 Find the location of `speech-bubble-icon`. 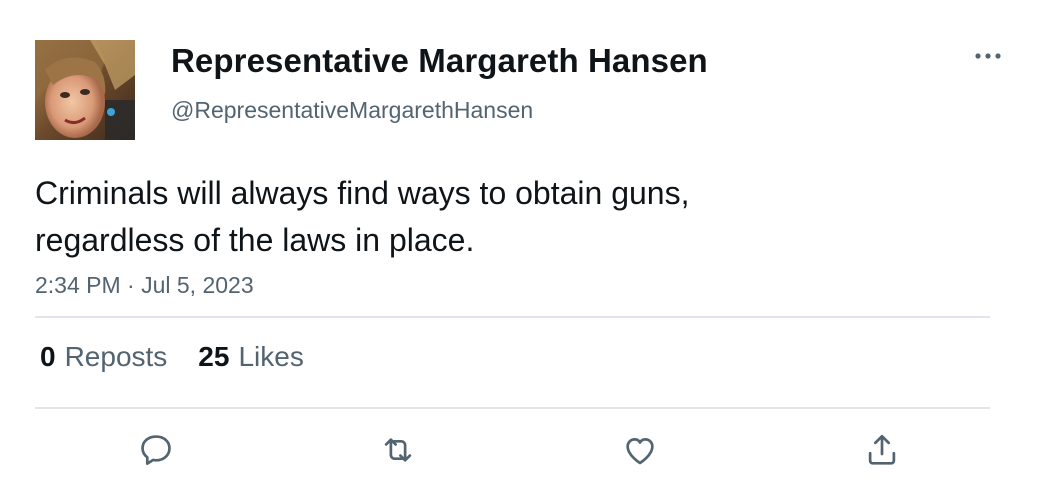

speech-bubble-icon is located at coordinates (156, 450).